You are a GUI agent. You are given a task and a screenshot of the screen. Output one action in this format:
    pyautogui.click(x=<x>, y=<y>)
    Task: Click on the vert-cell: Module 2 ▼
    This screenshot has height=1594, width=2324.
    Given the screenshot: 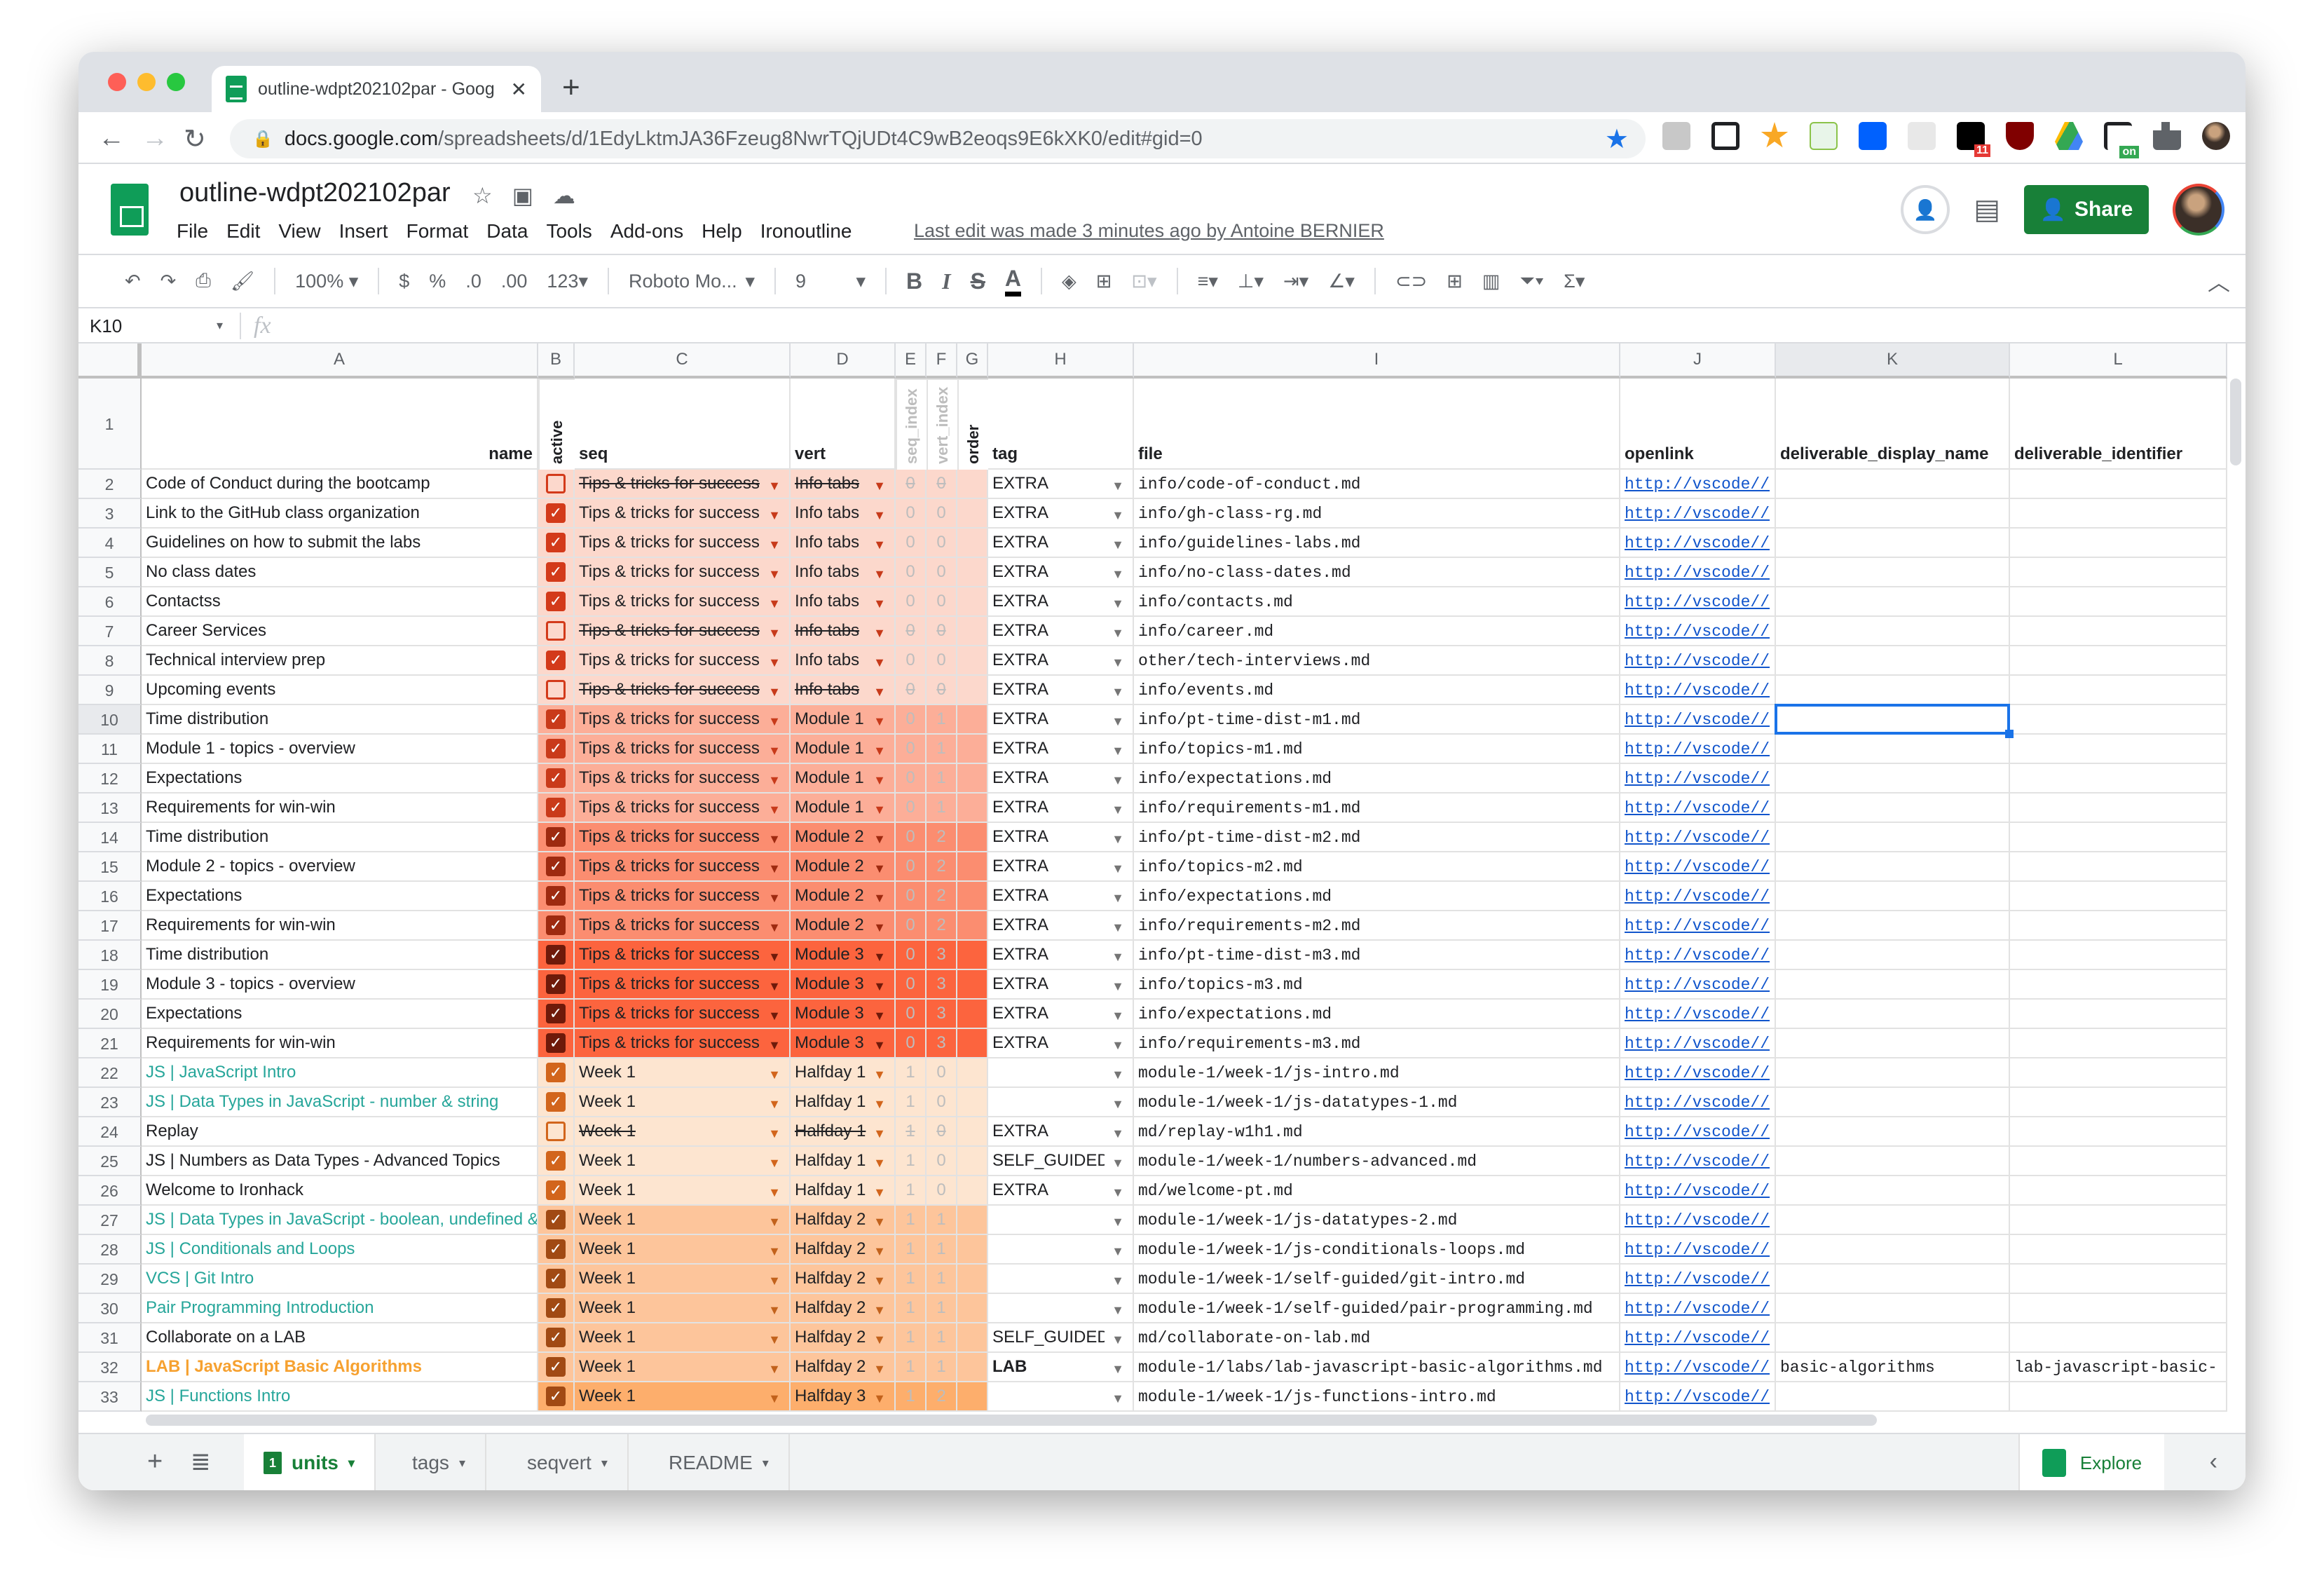 What is the action you would take?
    pyautogui.click(x=843, y=896)
    